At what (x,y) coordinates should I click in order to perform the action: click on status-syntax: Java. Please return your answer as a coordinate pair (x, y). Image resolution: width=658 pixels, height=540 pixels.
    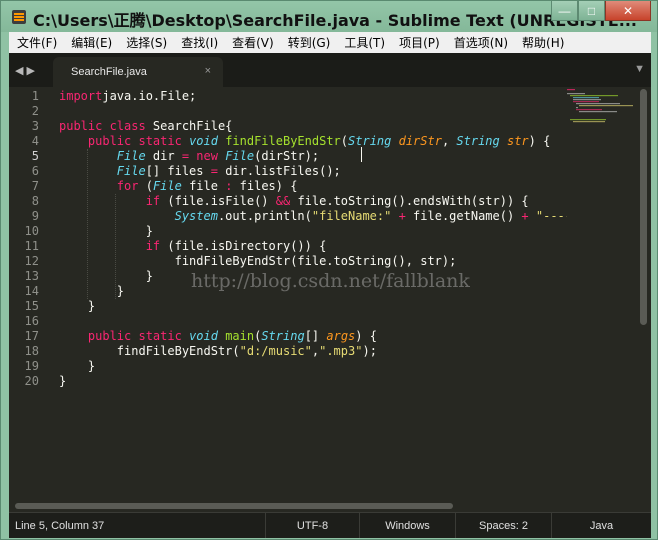
    Looking at the image, I should click on (601, 525).